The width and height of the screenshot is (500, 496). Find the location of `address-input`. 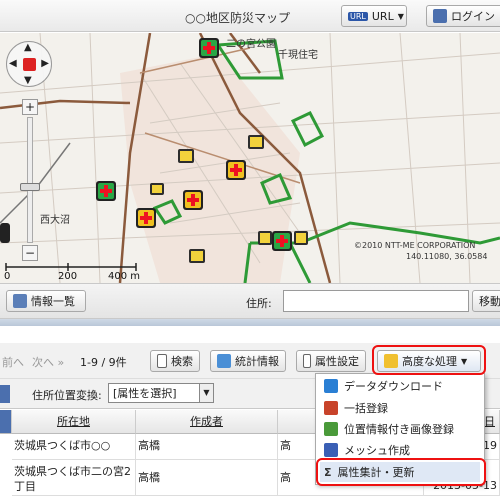

address-input is located at coordinates (376, 301).